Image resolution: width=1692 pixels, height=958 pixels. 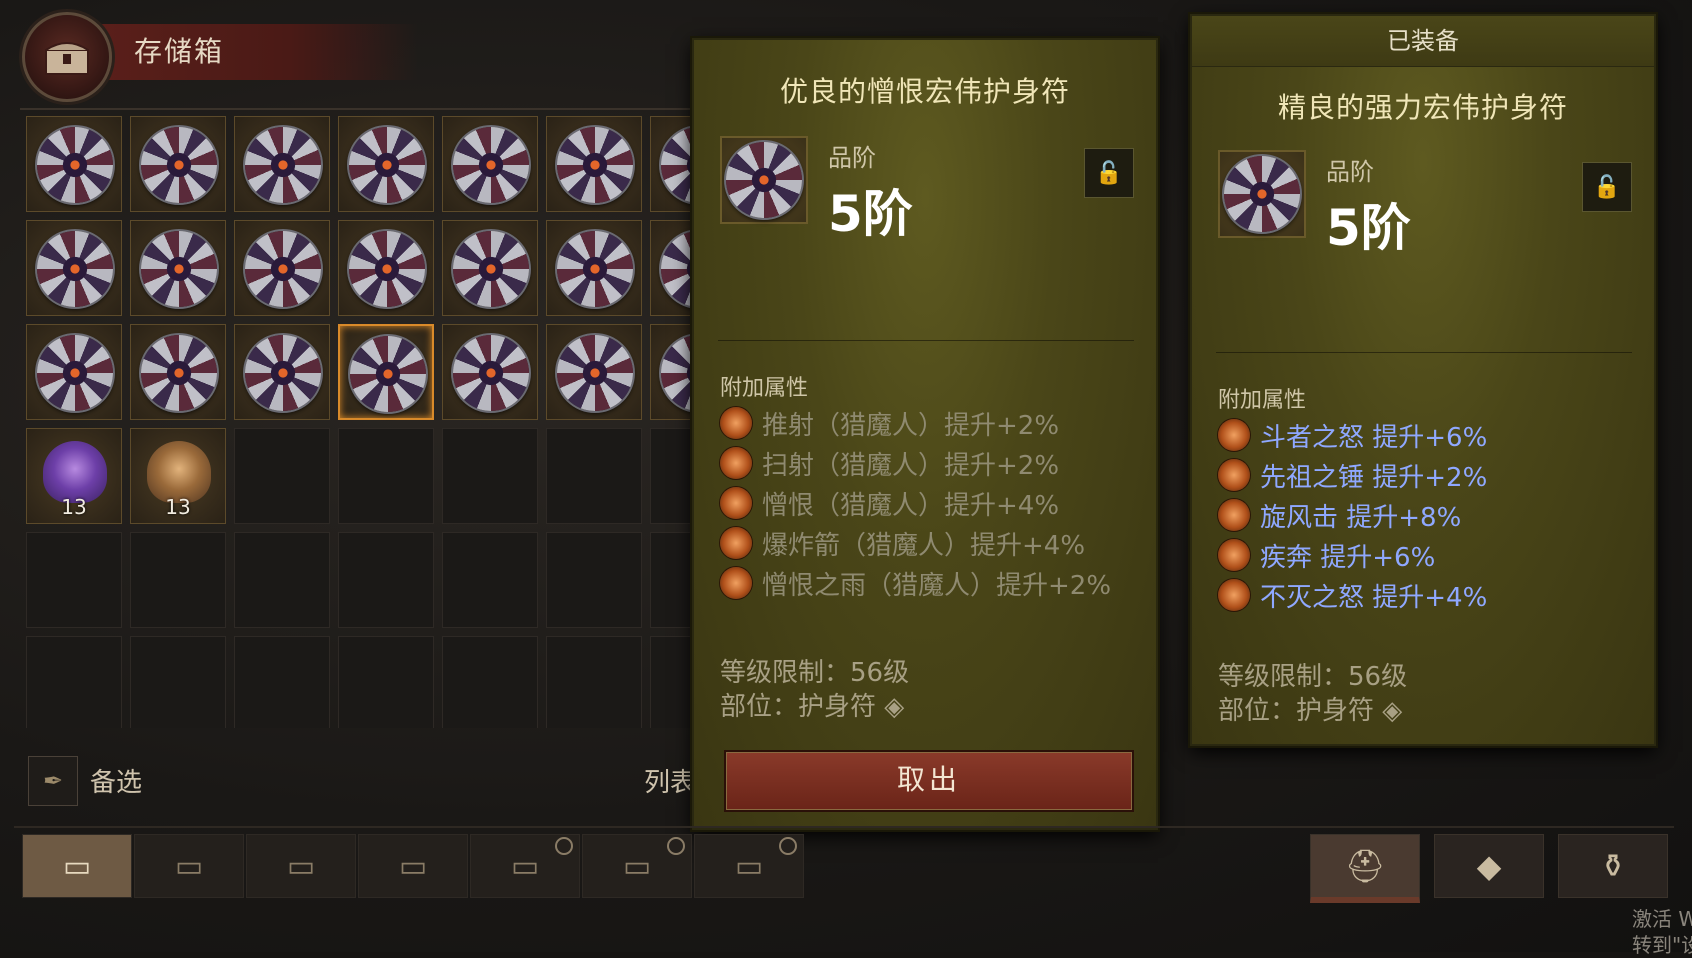 I want to click on clock-icon, so click(x=676, y=846).